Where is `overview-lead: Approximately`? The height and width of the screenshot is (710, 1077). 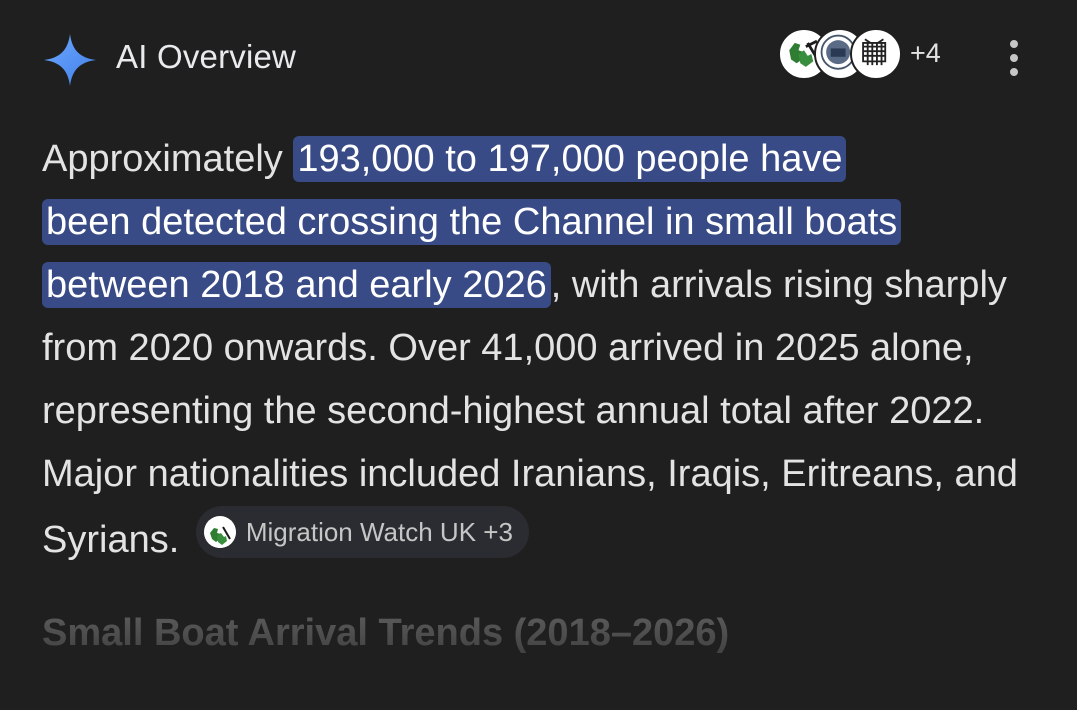
overview-lead: Approximately is located at coordinates (168, 159).